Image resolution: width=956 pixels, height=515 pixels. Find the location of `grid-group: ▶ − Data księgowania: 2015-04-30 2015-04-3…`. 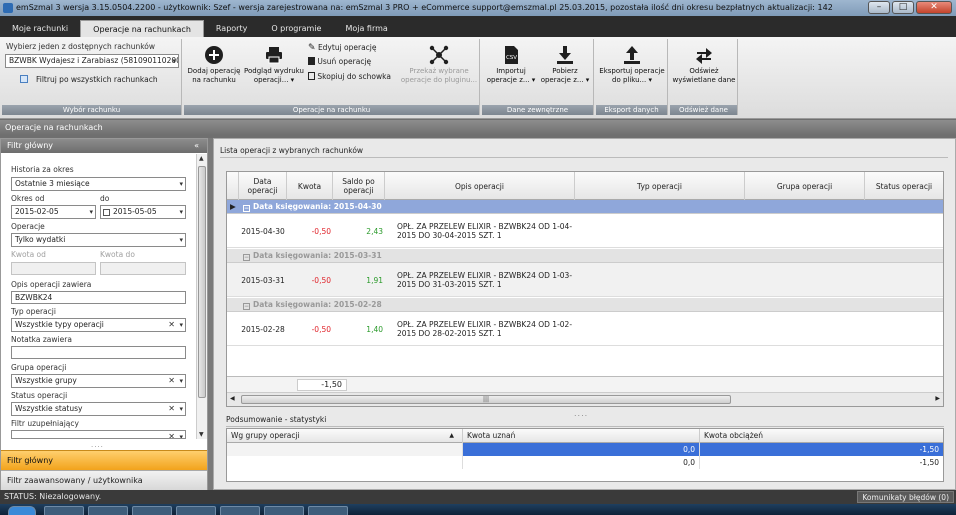

grid-group: ▶ − Data księgowania: 2015-04-30 2015-04-3… is located at coordinates (585, 224).